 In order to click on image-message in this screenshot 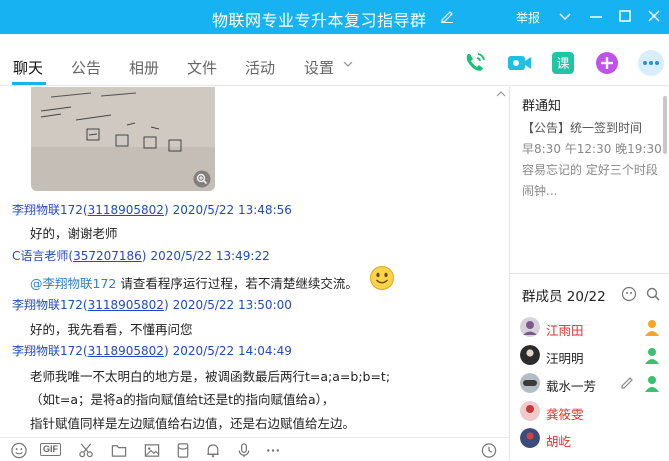, I will do `click(123, 139)`.